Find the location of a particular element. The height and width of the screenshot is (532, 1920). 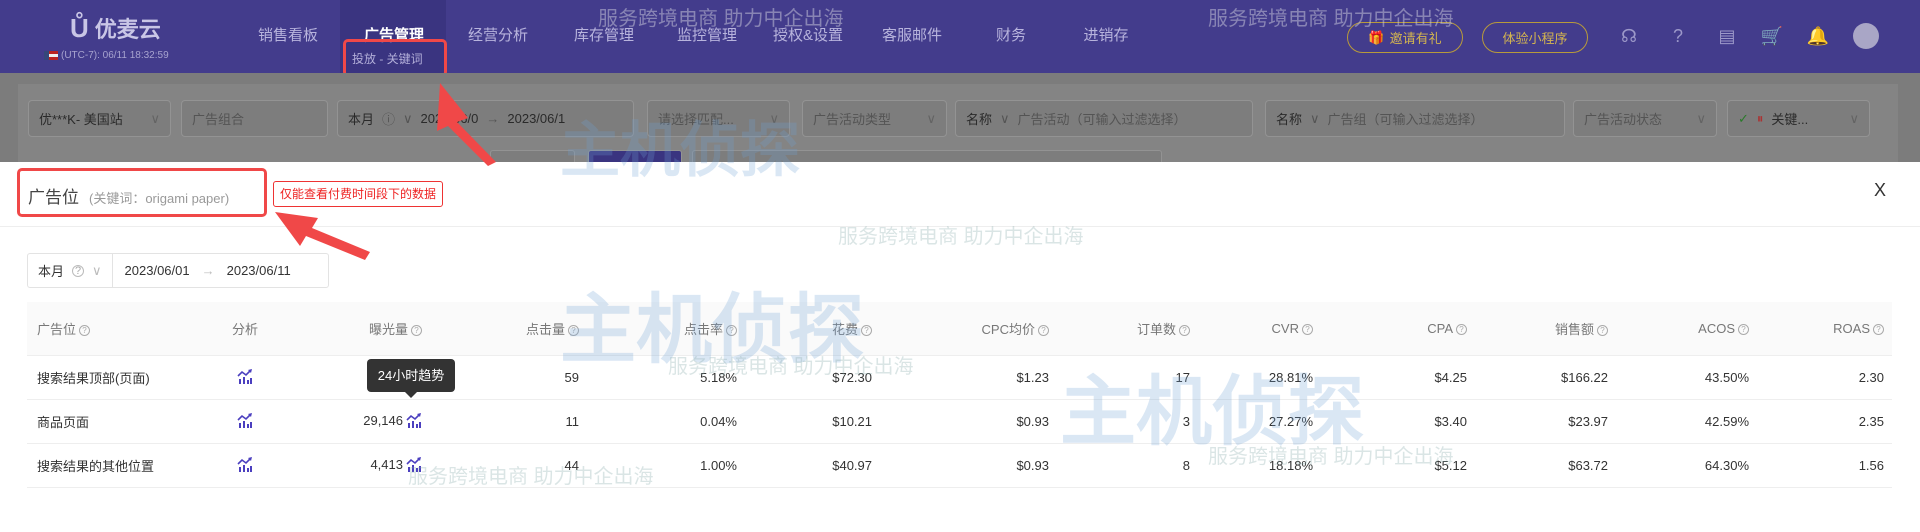

table-cell is located at coordinates (245, 420).